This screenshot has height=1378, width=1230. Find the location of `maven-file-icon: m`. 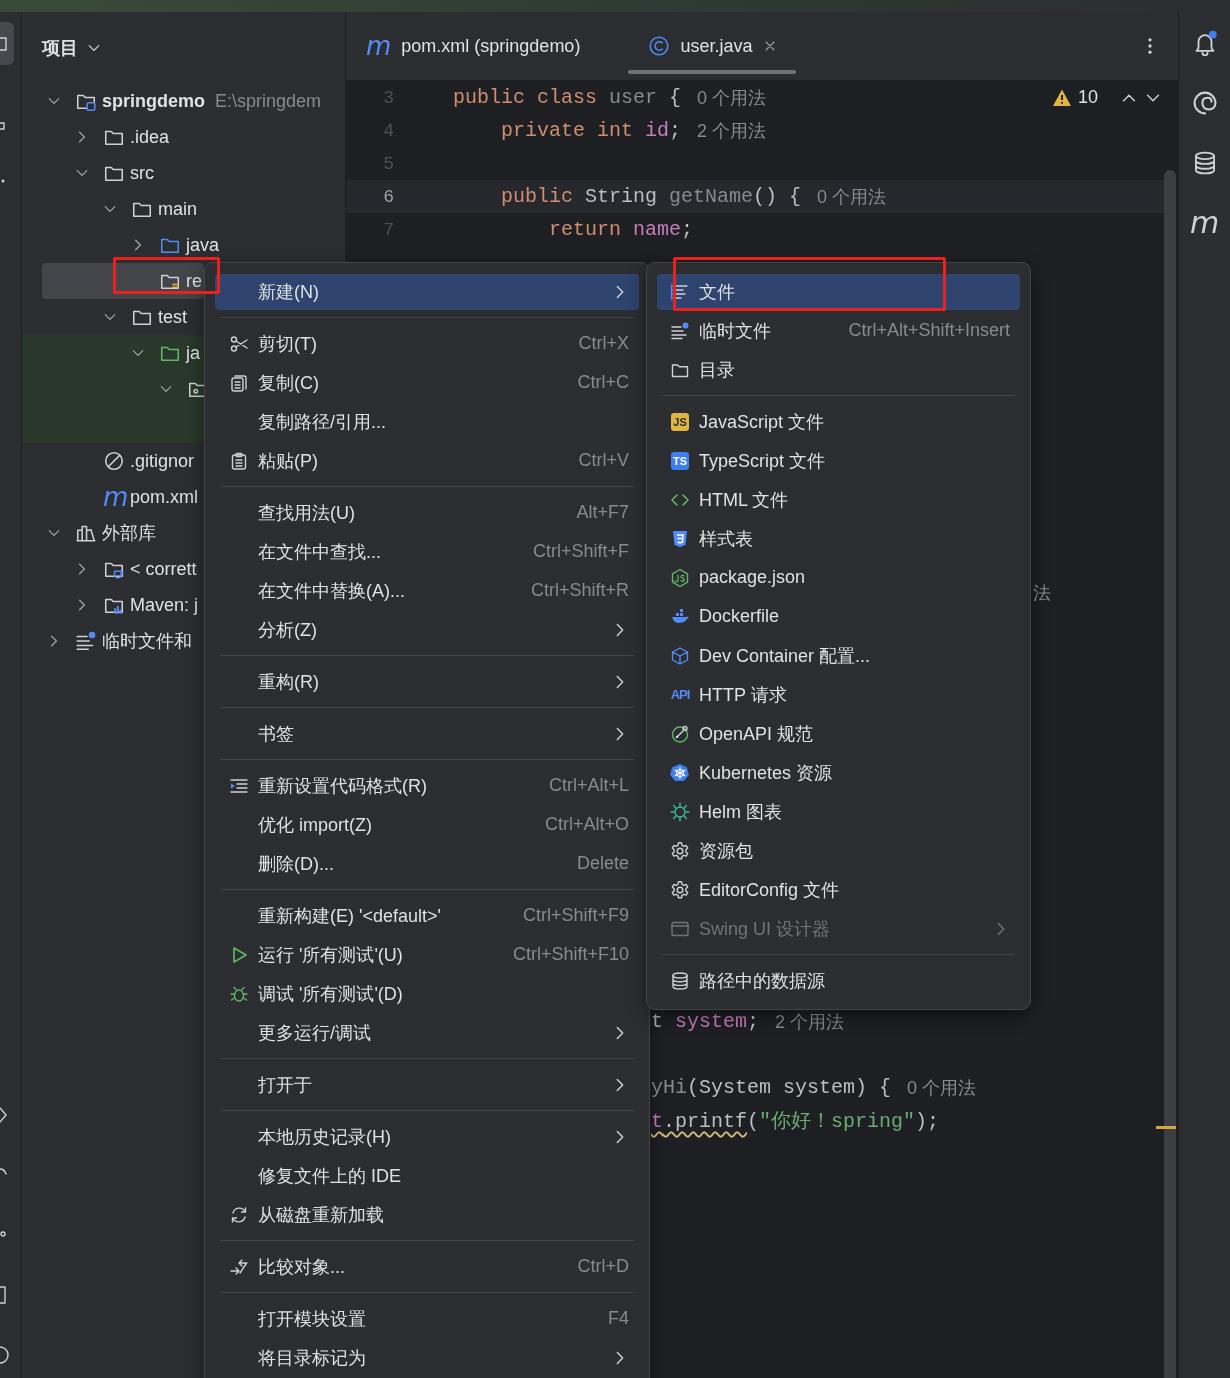

maven-file-icon: m is located at coordinates (379, 46).